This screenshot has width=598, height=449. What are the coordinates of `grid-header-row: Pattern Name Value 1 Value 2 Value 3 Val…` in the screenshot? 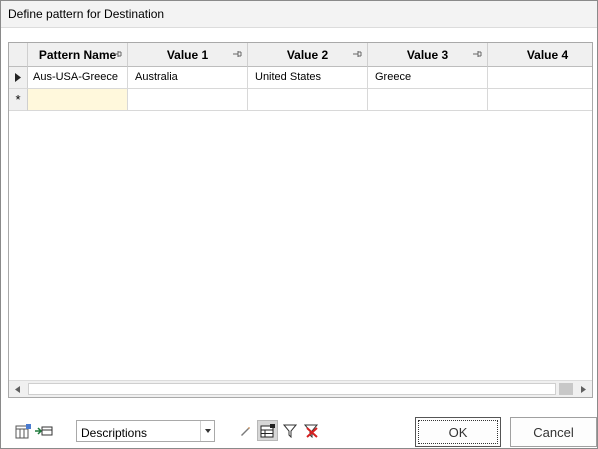 It's located at (300, 55).